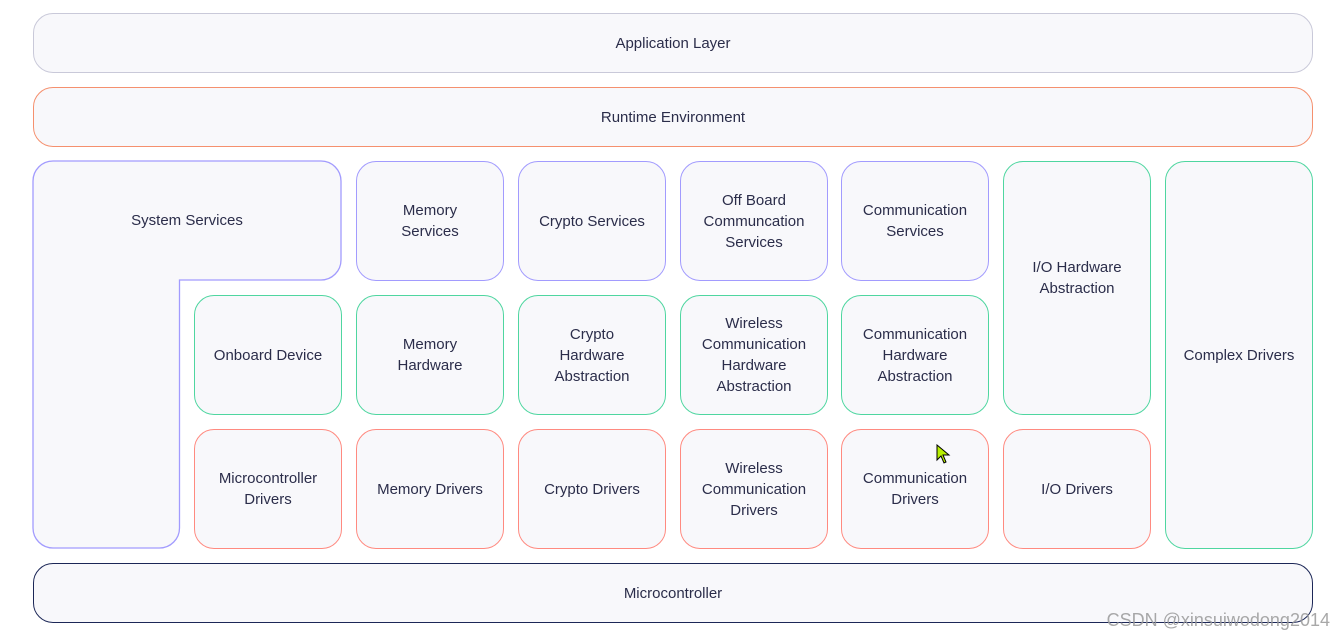 This screenshot has height=641, width=1344. I want to click on io-hw-abstraction-label: I/O Hardware Abstraction, so click(1077, 278).